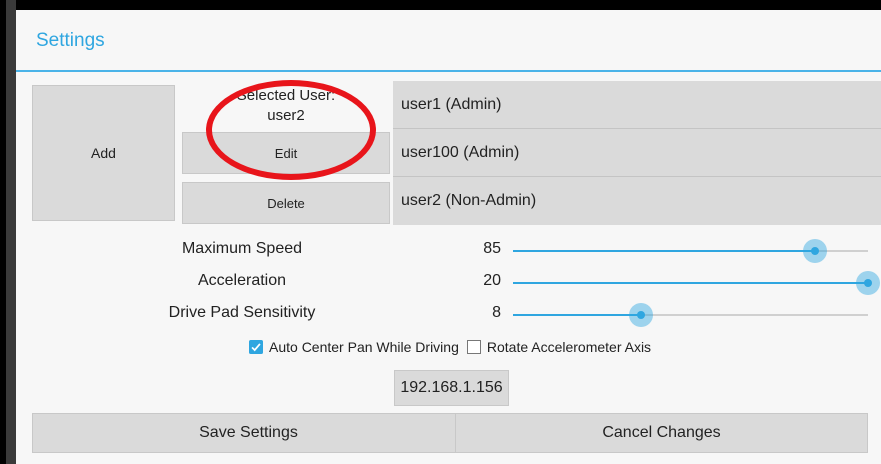  What do you see at coordinates (364, 347) in the screenshot?
I see `auto-center-label: Auto Center Pan While Driving` at bounding box center [364, 347].